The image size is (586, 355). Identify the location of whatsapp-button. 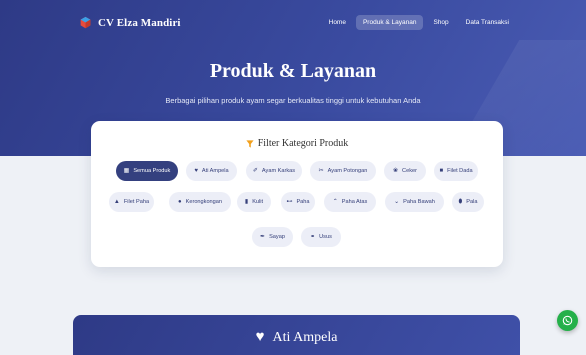
(567, 320).